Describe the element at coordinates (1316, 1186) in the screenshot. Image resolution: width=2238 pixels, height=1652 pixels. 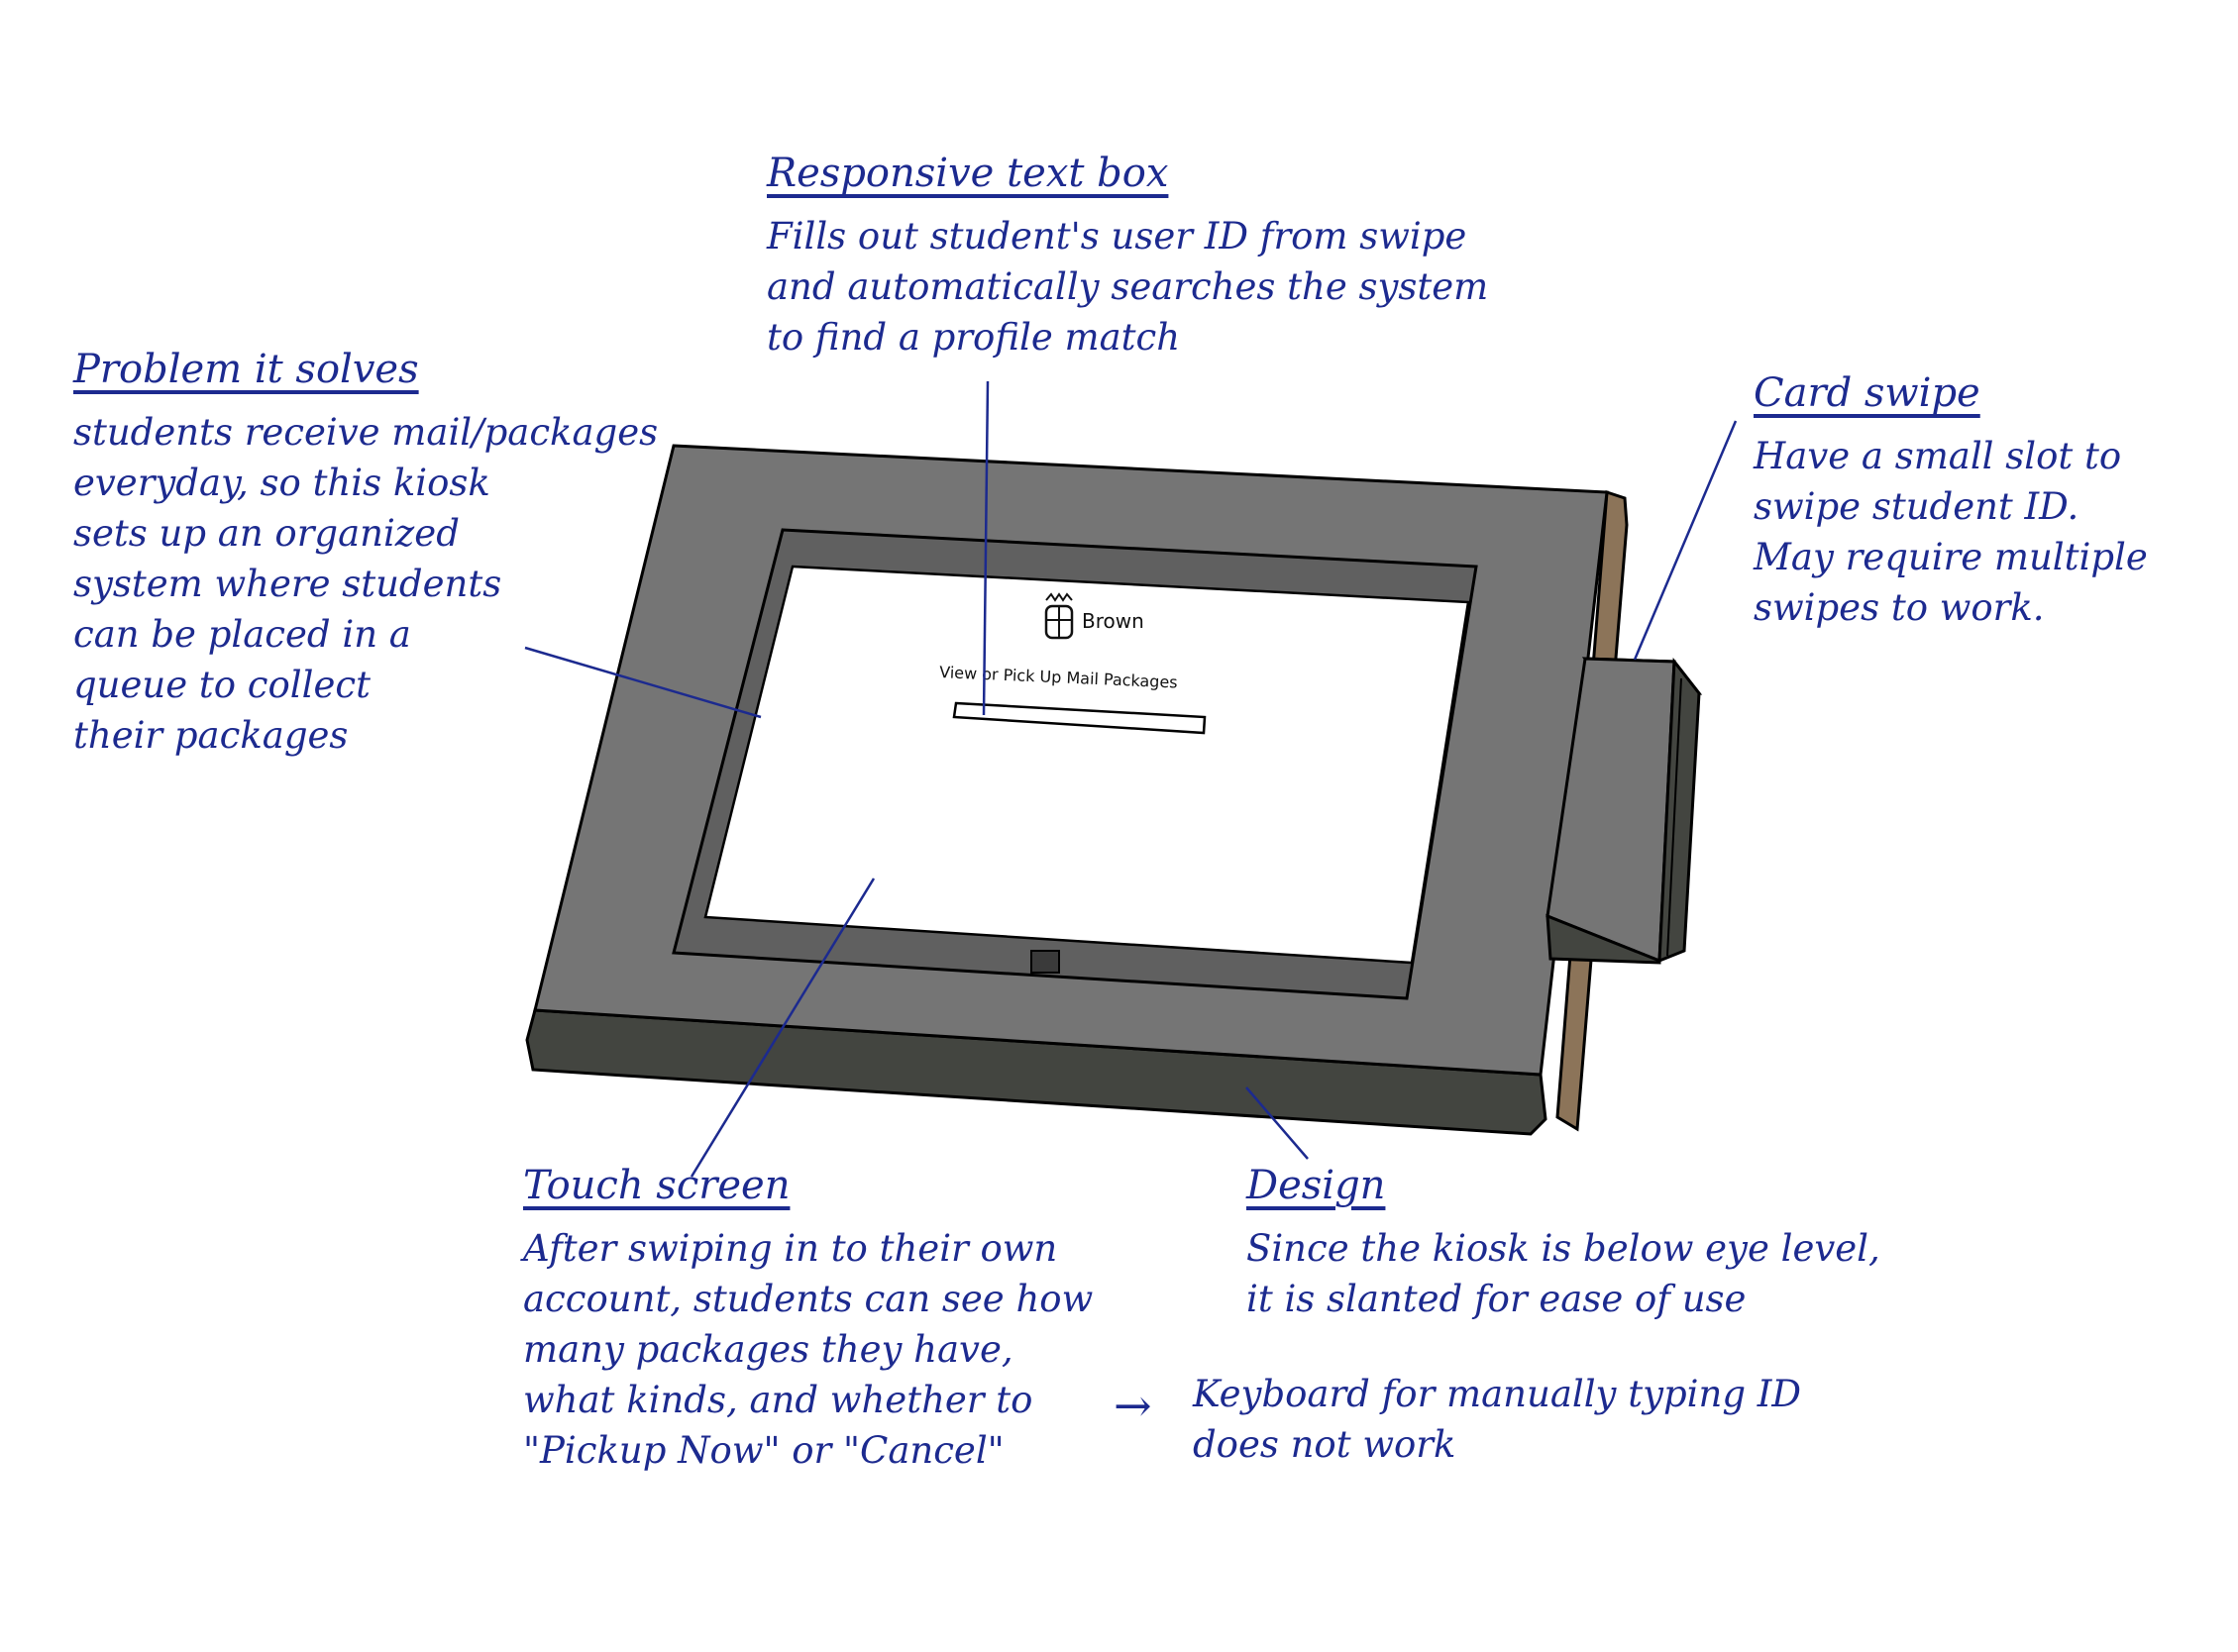
I see `note-title: Design` at that location.